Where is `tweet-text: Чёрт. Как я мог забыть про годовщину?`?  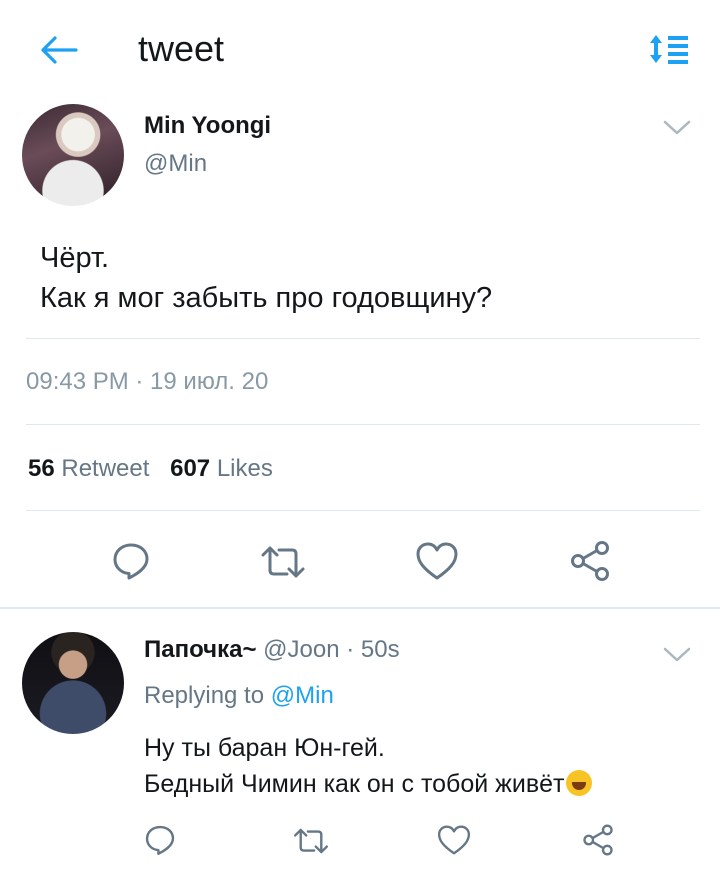 tweet-text: Чёрт. Как я мог забыть про годовщину? is located at coordinates (266, 278).